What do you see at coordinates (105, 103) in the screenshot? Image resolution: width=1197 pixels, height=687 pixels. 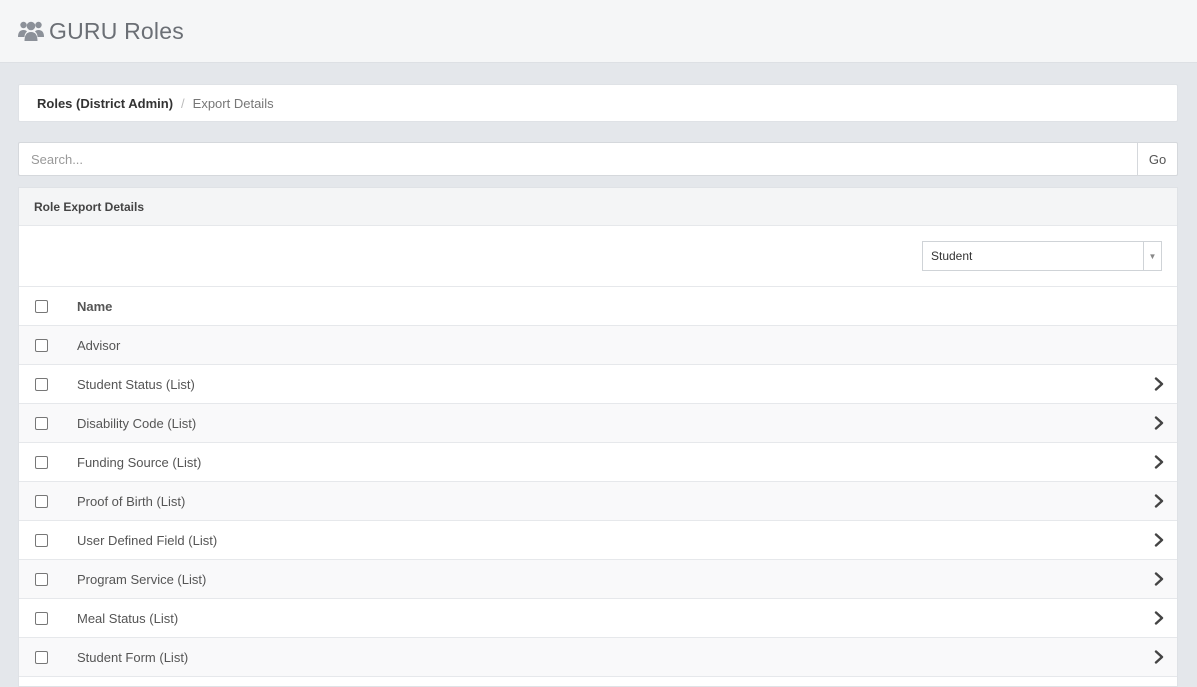 I see `breadcrumb-roles-link: Roles (District Admin)` at bounding box center [105, 103].